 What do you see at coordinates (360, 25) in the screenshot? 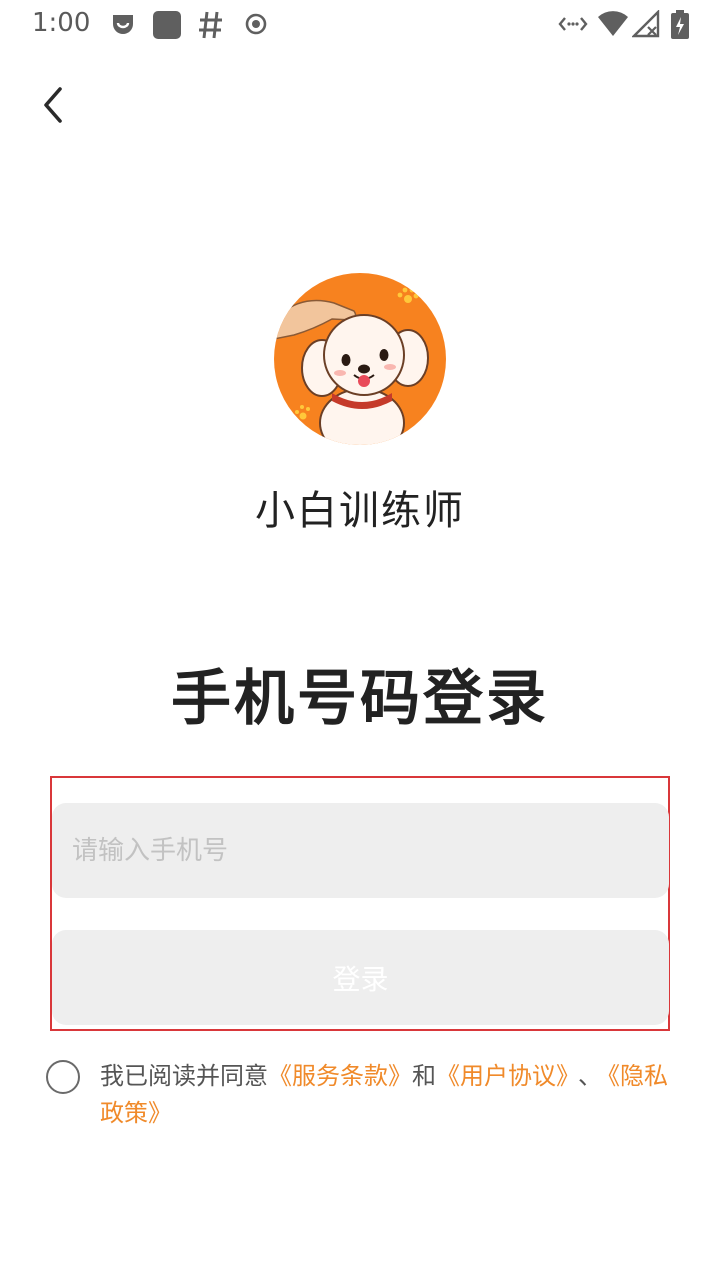
I see `status-bar: 1:00` at bounding box center [360, 25].